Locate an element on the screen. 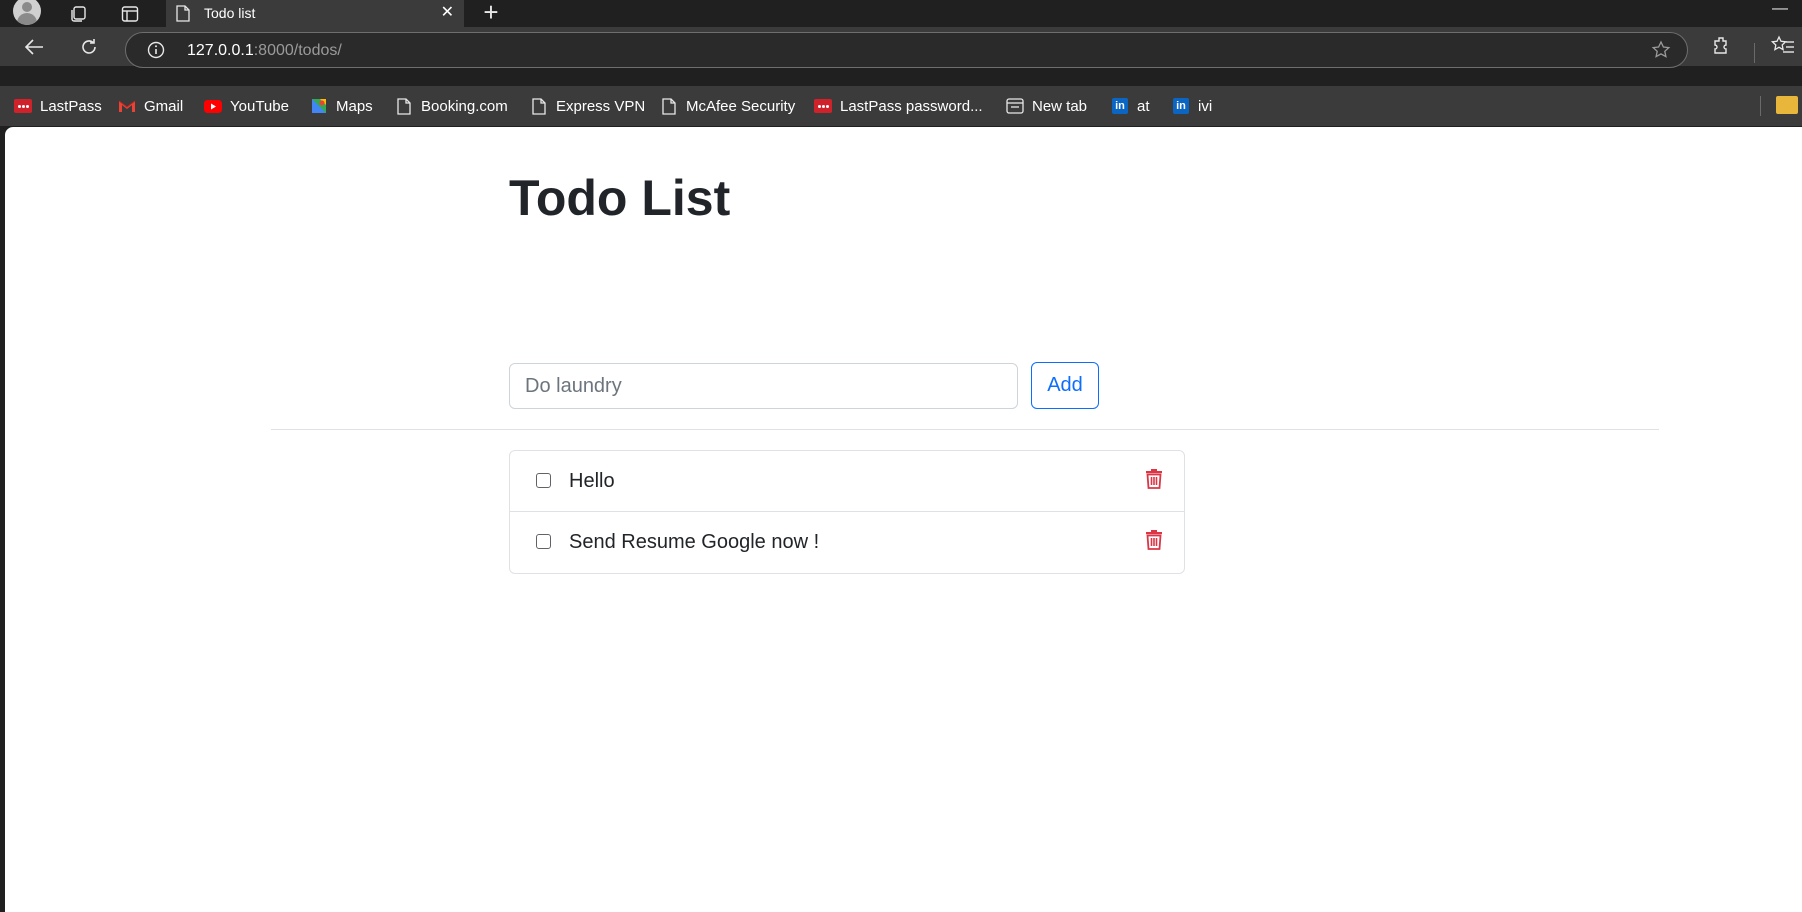 This screenshot has height=912, width=1802. todo-item: Send Resume Google now ! is located at coordinates (847, 542).